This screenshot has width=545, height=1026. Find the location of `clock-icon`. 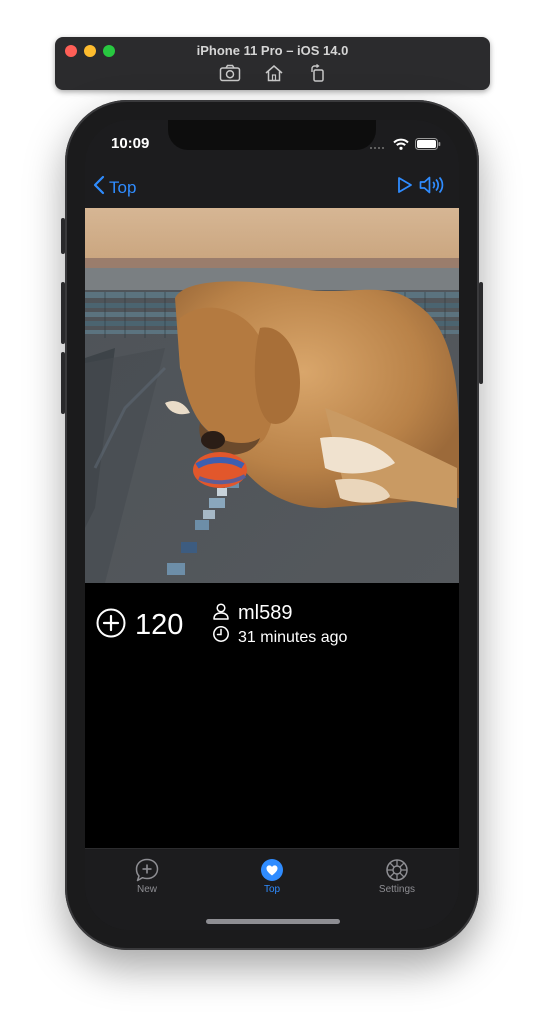

clock-icon is located at coordinates (221, 636).